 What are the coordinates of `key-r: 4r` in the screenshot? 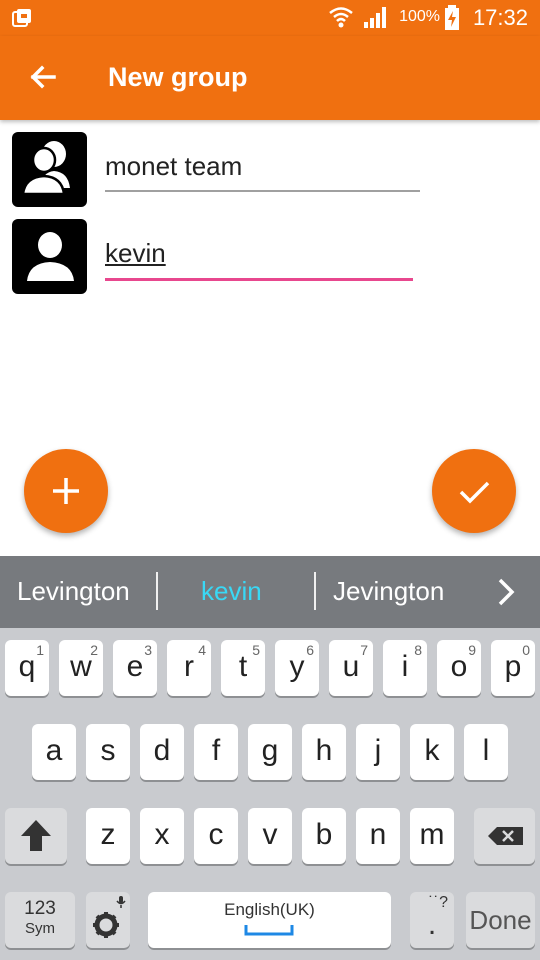 It's located at (189, 668).